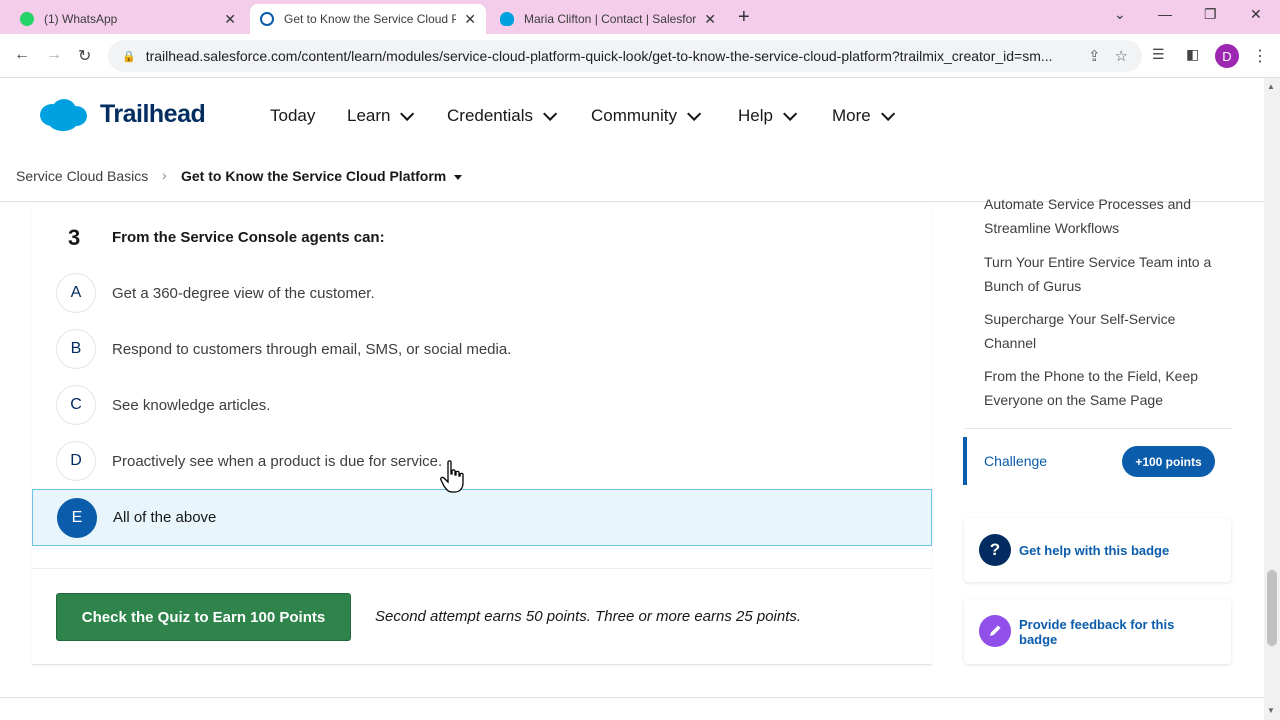  Describe the element at coordinates (851, 115) in the screenshot. I see `nav-label: More` at that location.